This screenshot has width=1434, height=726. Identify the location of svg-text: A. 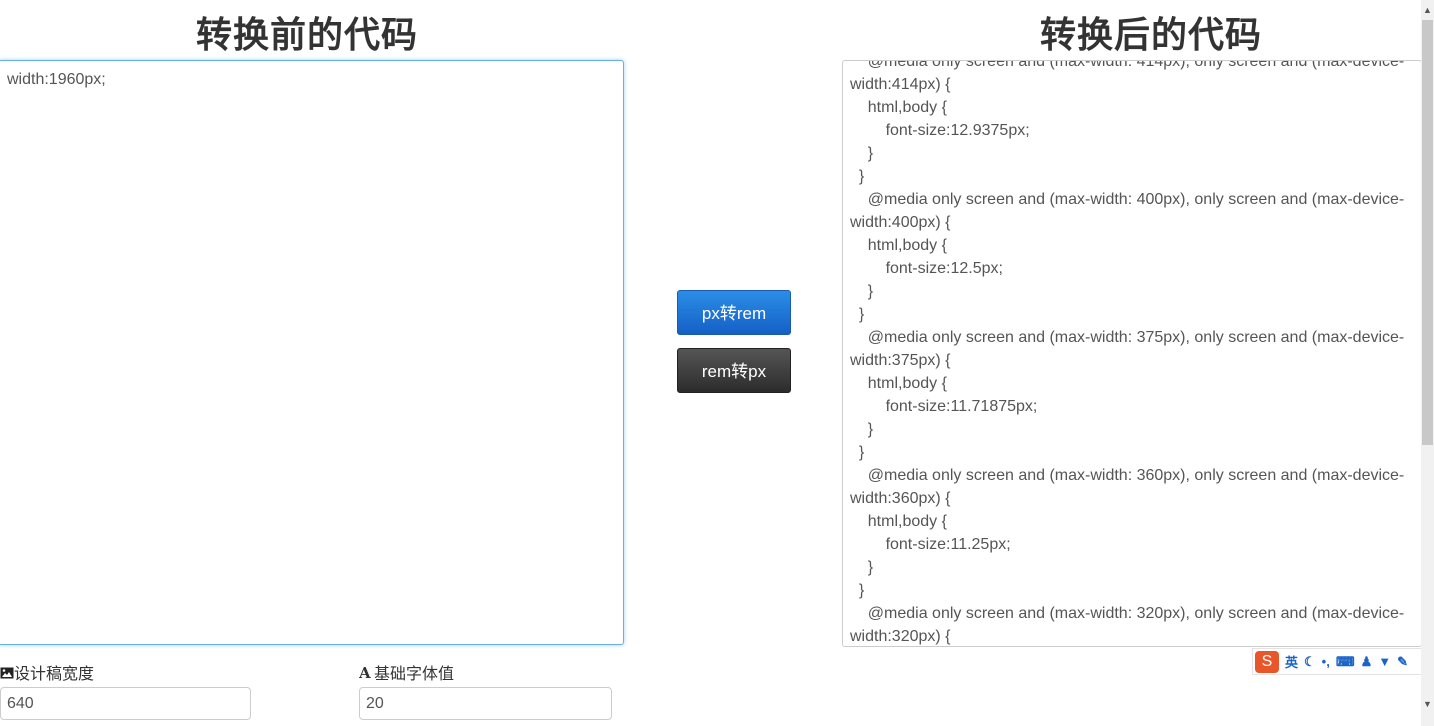
(365, 672).